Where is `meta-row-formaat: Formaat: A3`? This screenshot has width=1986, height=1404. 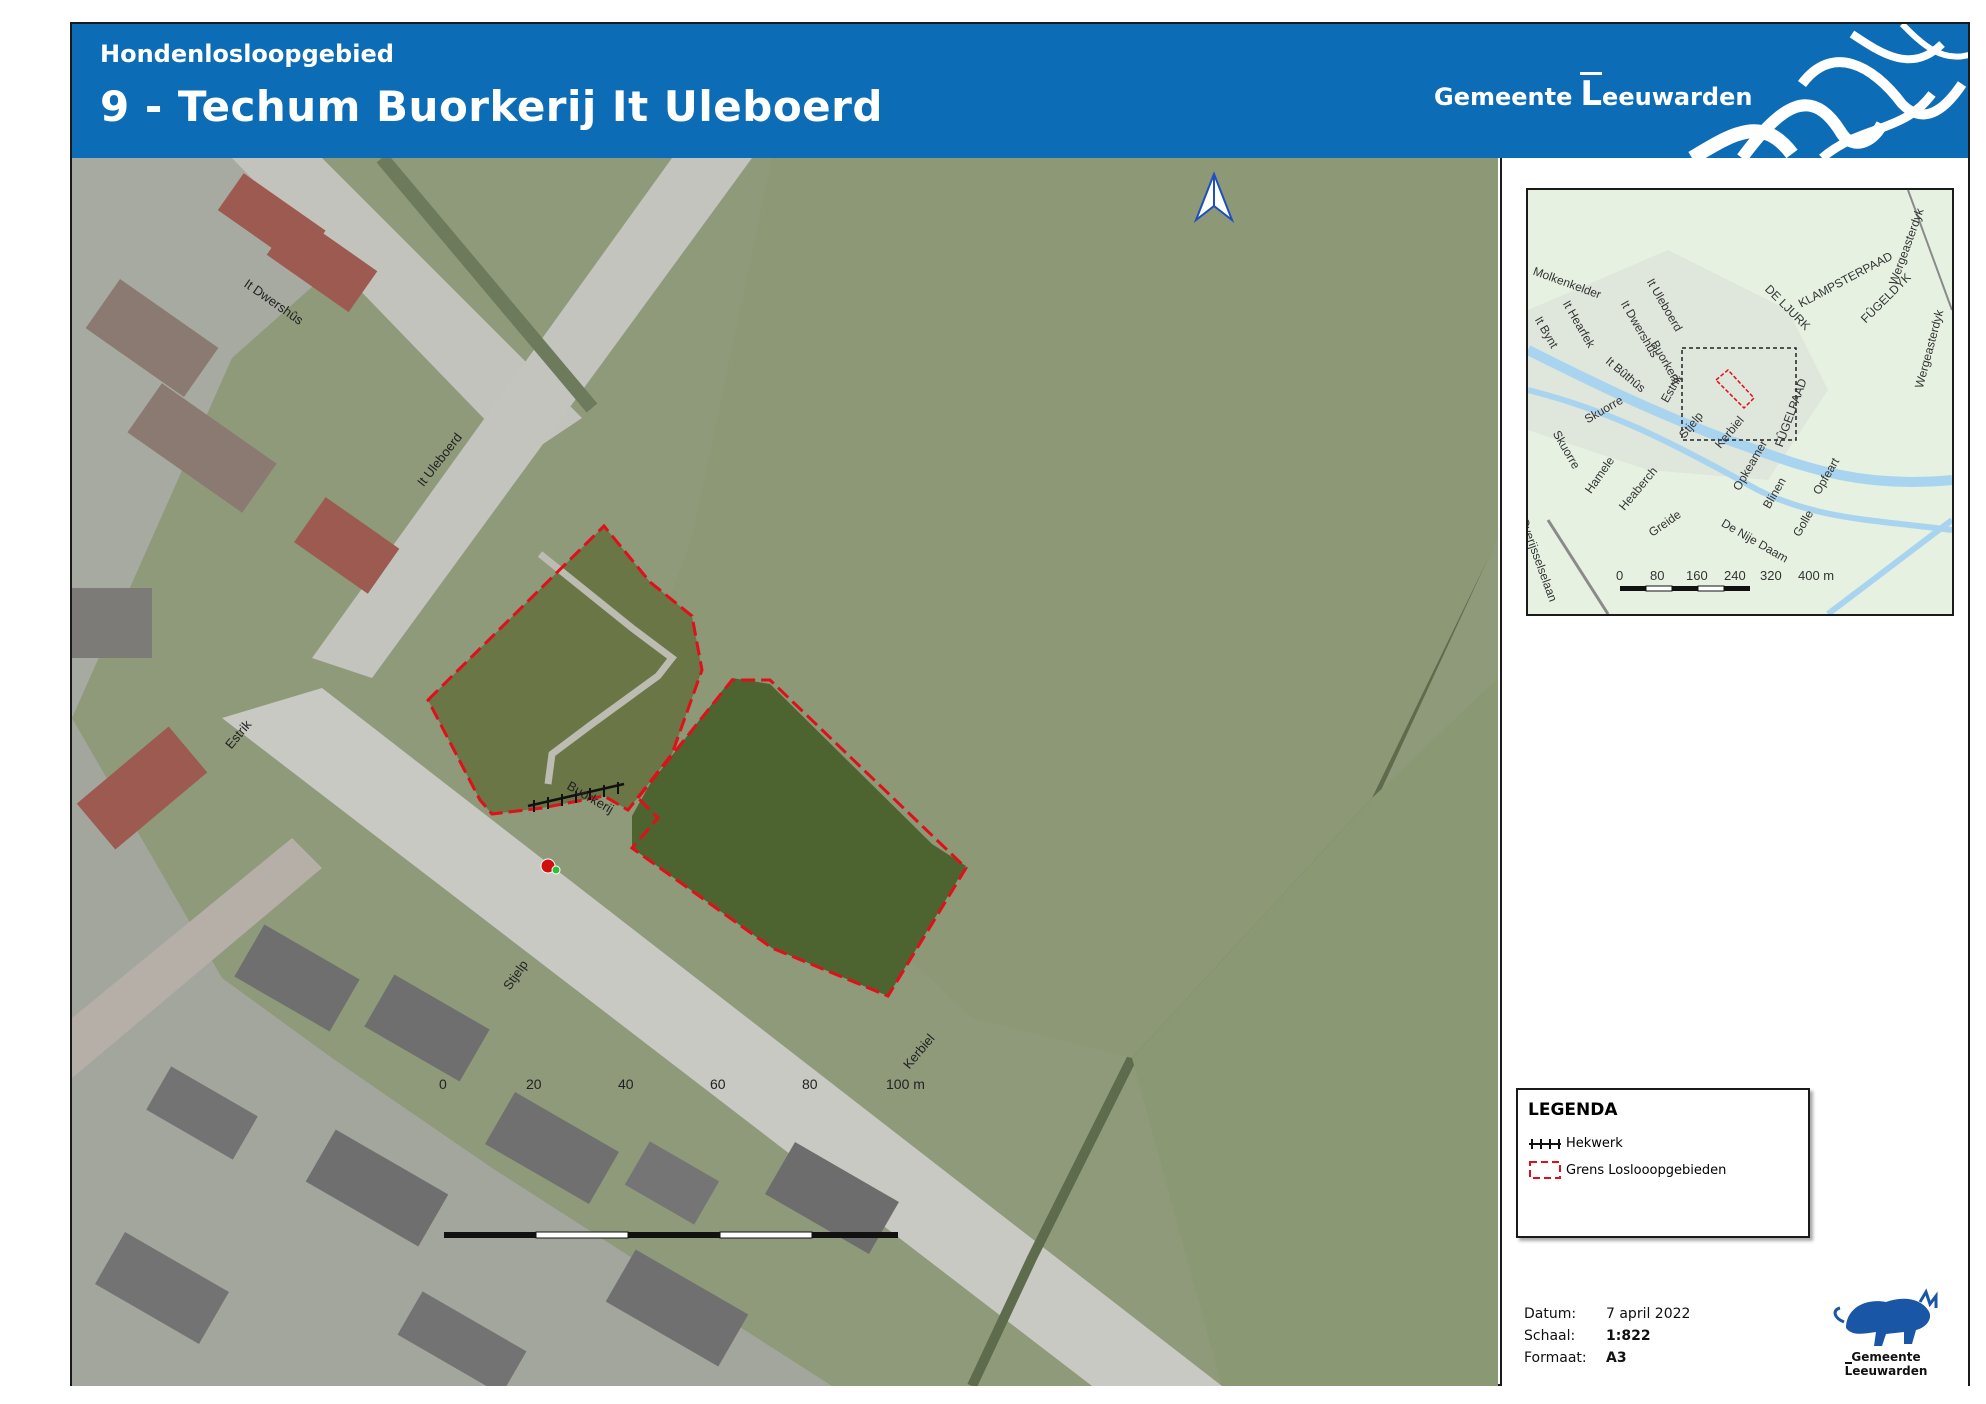
meta-row-formaat: Formaat: A3 is located at coordinates (1625, 1361).